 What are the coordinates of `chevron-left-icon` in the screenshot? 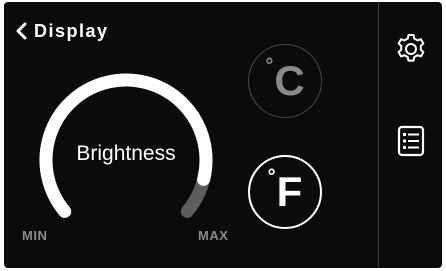 It's located at (21, 31).